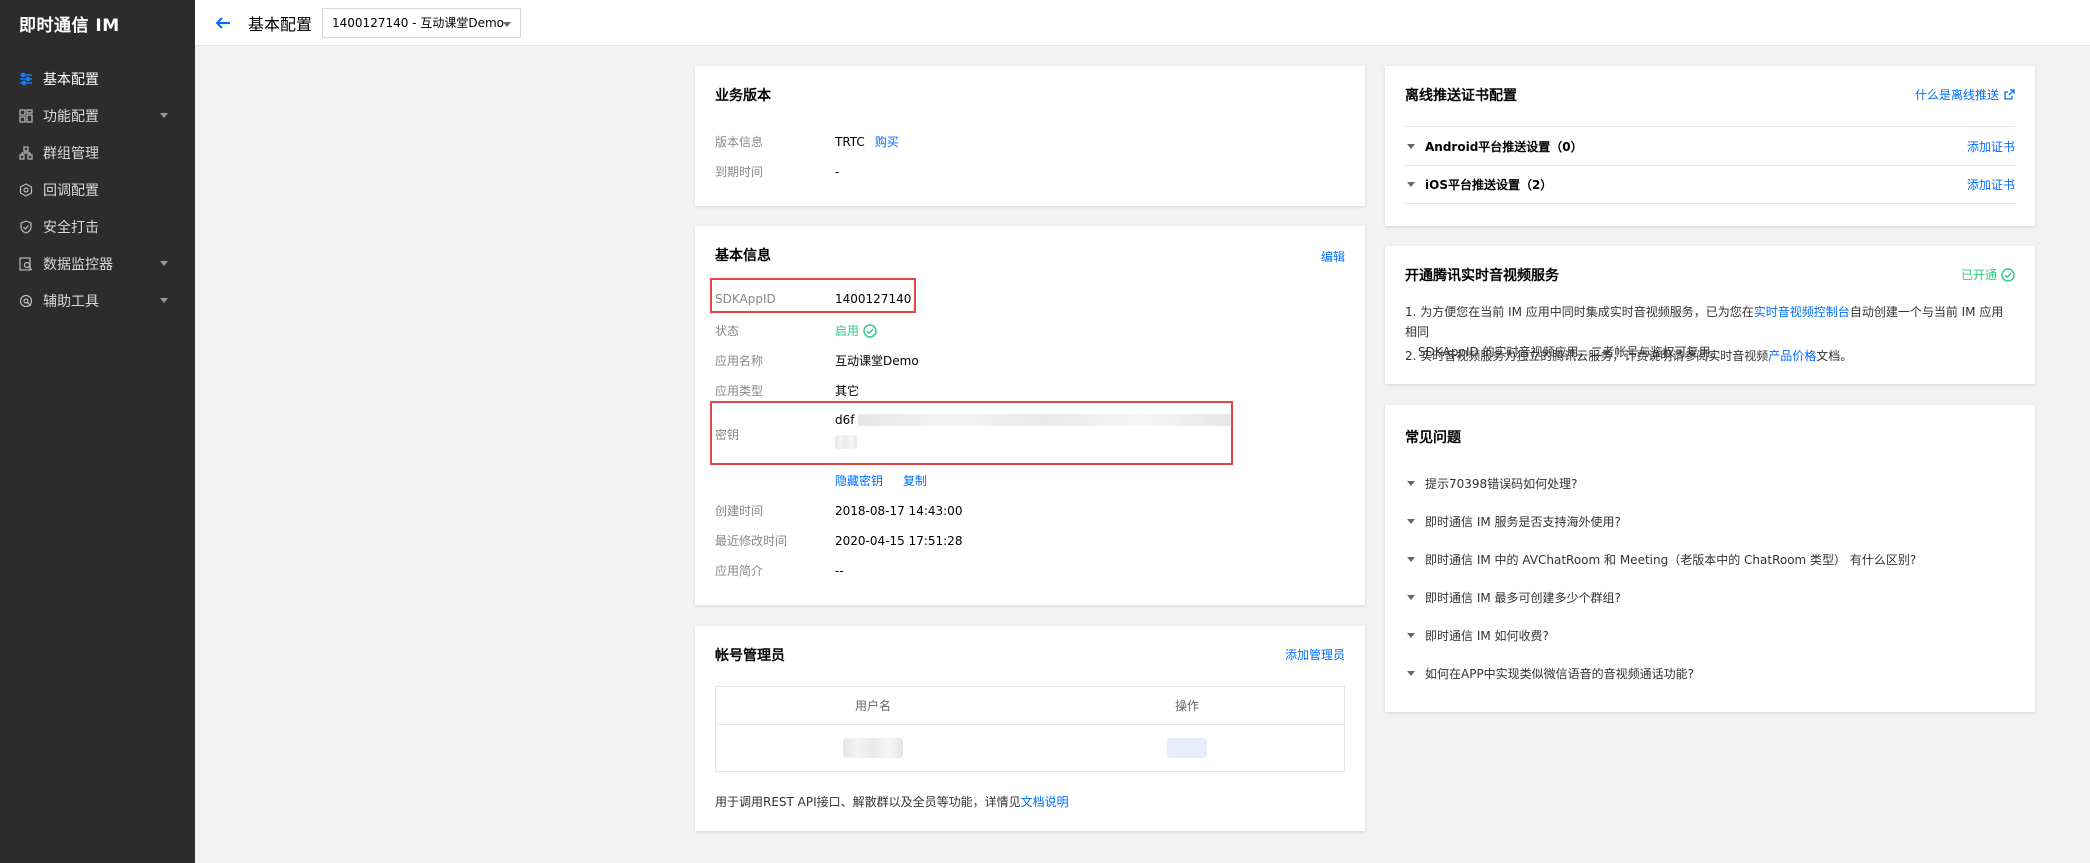 This screenshot has height=863, width=2090. What do you see at coordinates (887, 141) in the screenshot?
I see `buy-link: 购买` at bounding box center [887, 141].